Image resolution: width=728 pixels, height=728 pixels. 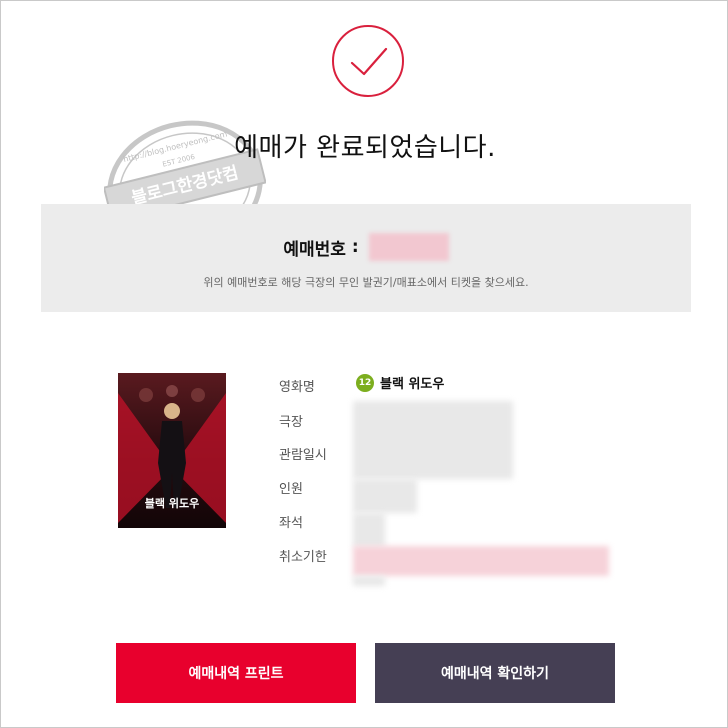 I want to click on detail-label-movie: 영화명, so click(x=297, y=387).